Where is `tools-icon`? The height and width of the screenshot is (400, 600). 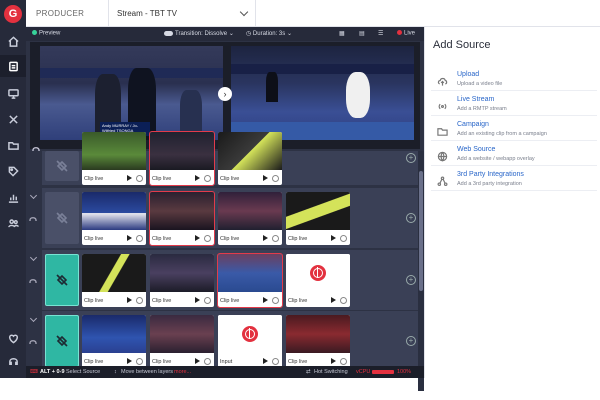
tools-icon is located at coordinates (13, 119).